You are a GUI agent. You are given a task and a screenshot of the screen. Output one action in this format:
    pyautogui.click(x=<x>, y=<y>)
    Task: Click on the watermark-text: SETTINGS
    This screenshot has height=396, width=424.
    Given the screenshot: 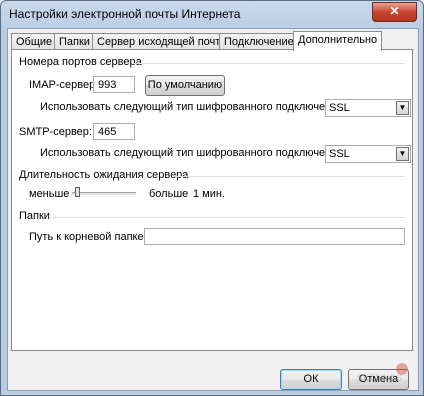 What is the action you would take?
    pyautogui.click(x=379, y=378)
    